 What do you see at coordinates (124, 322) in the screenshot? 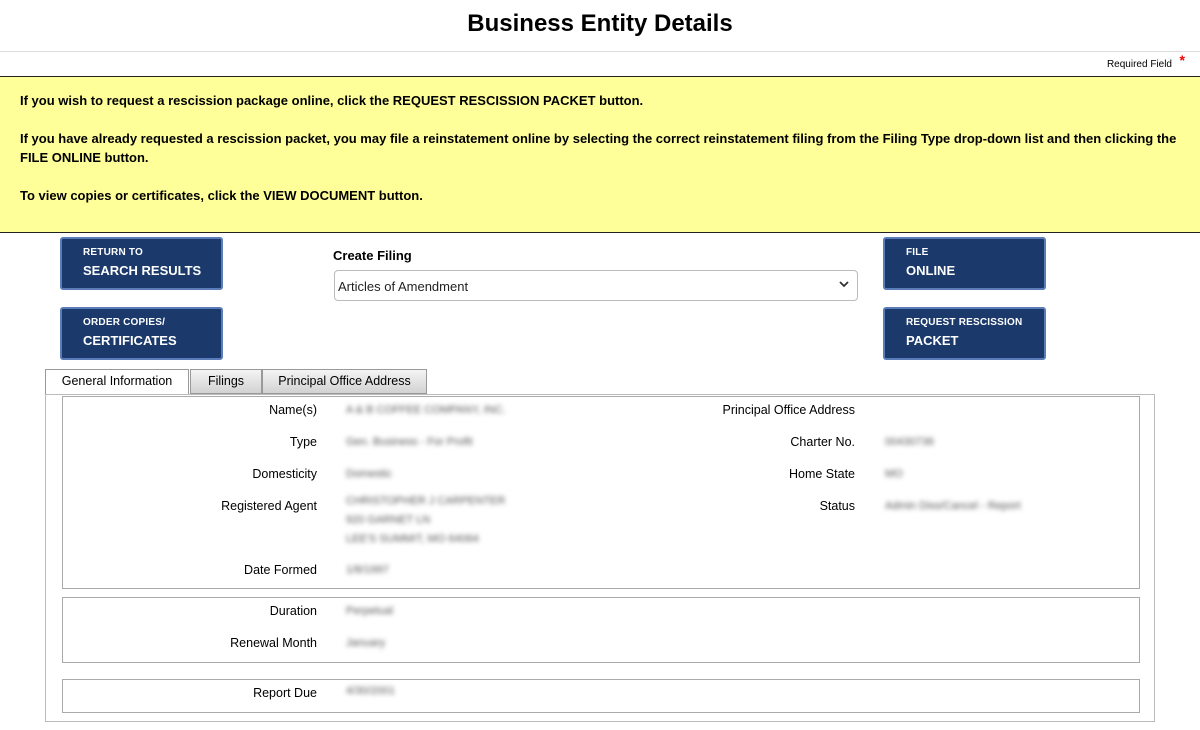
I see `button-caption: ORDER COPIES/` at bounding box center [124, 322].